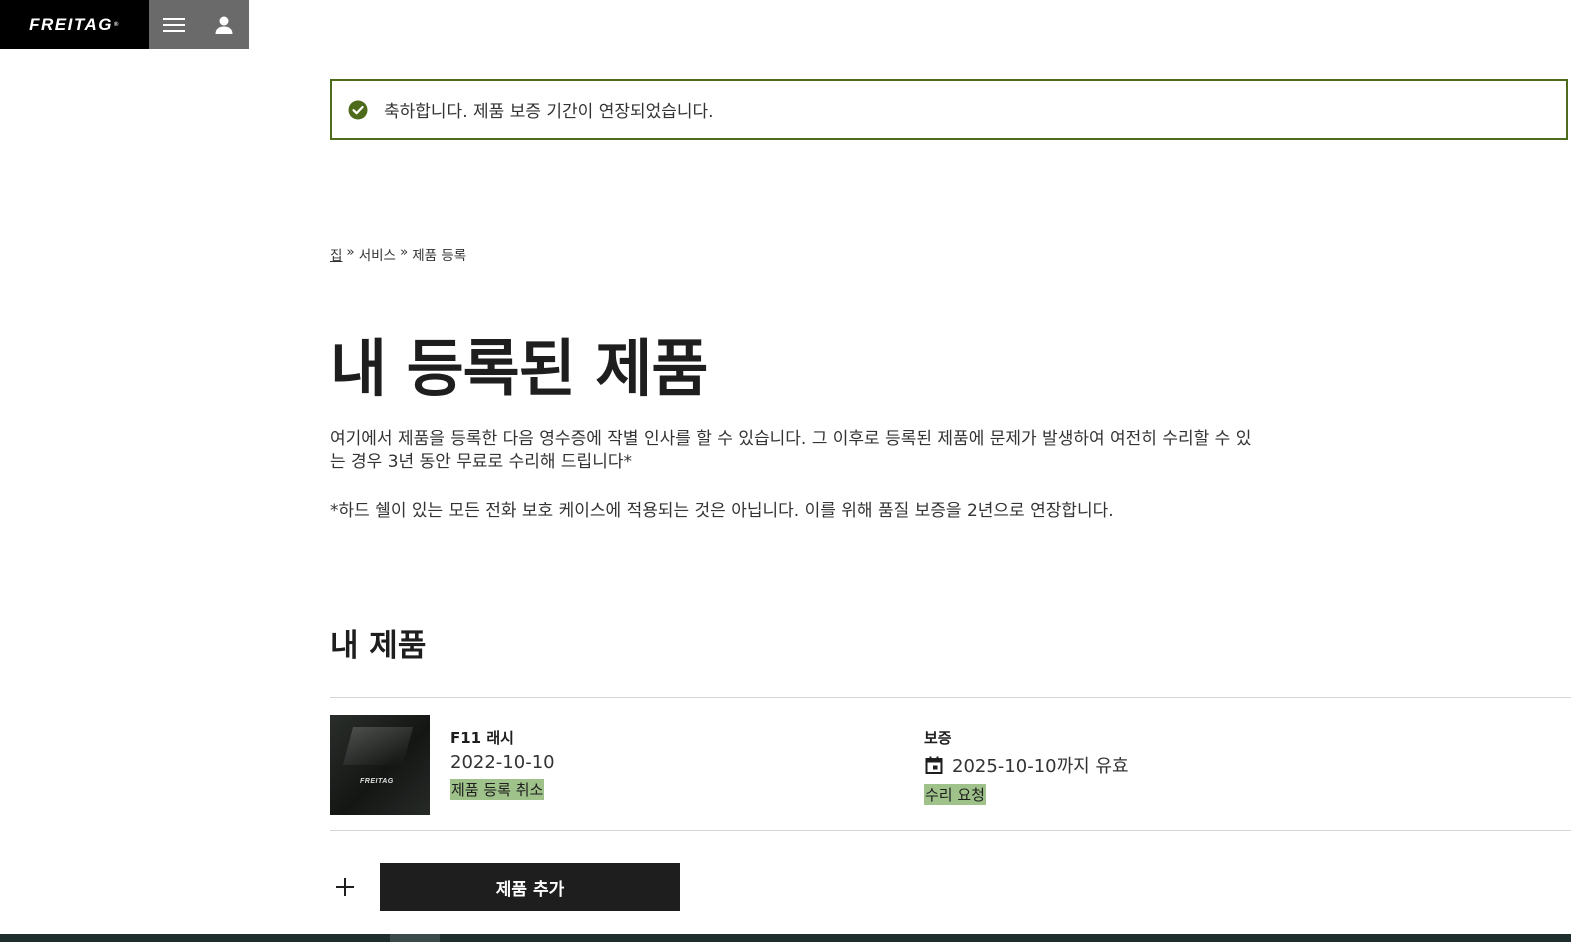 This screenshot has width=1571, height=942. I want to click on hamburger-menu-icon, so click(174, 24).